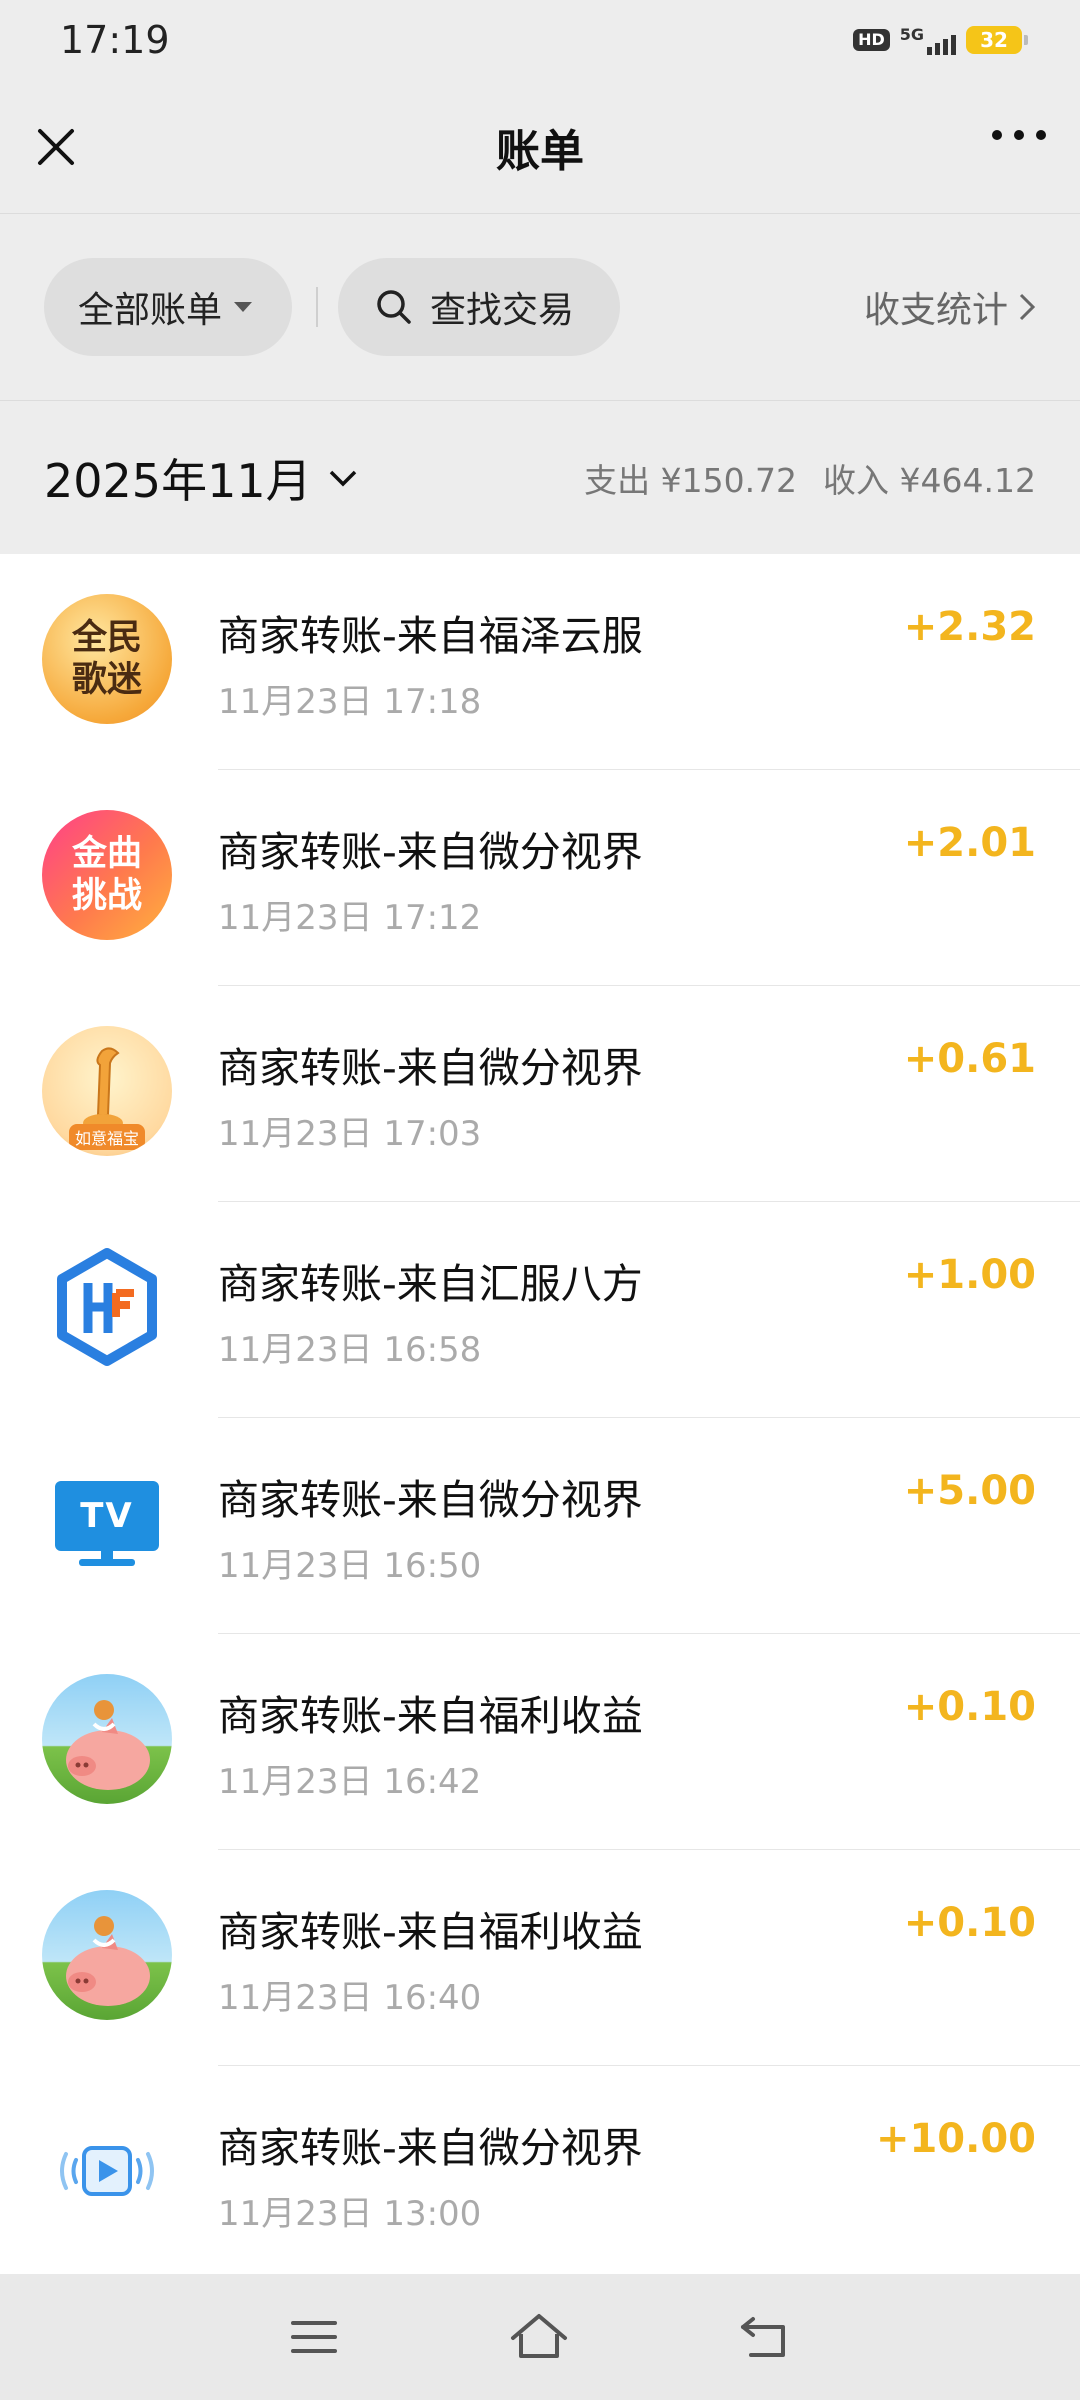  I want to click on chevron-right-icon, so click(1027, 307).